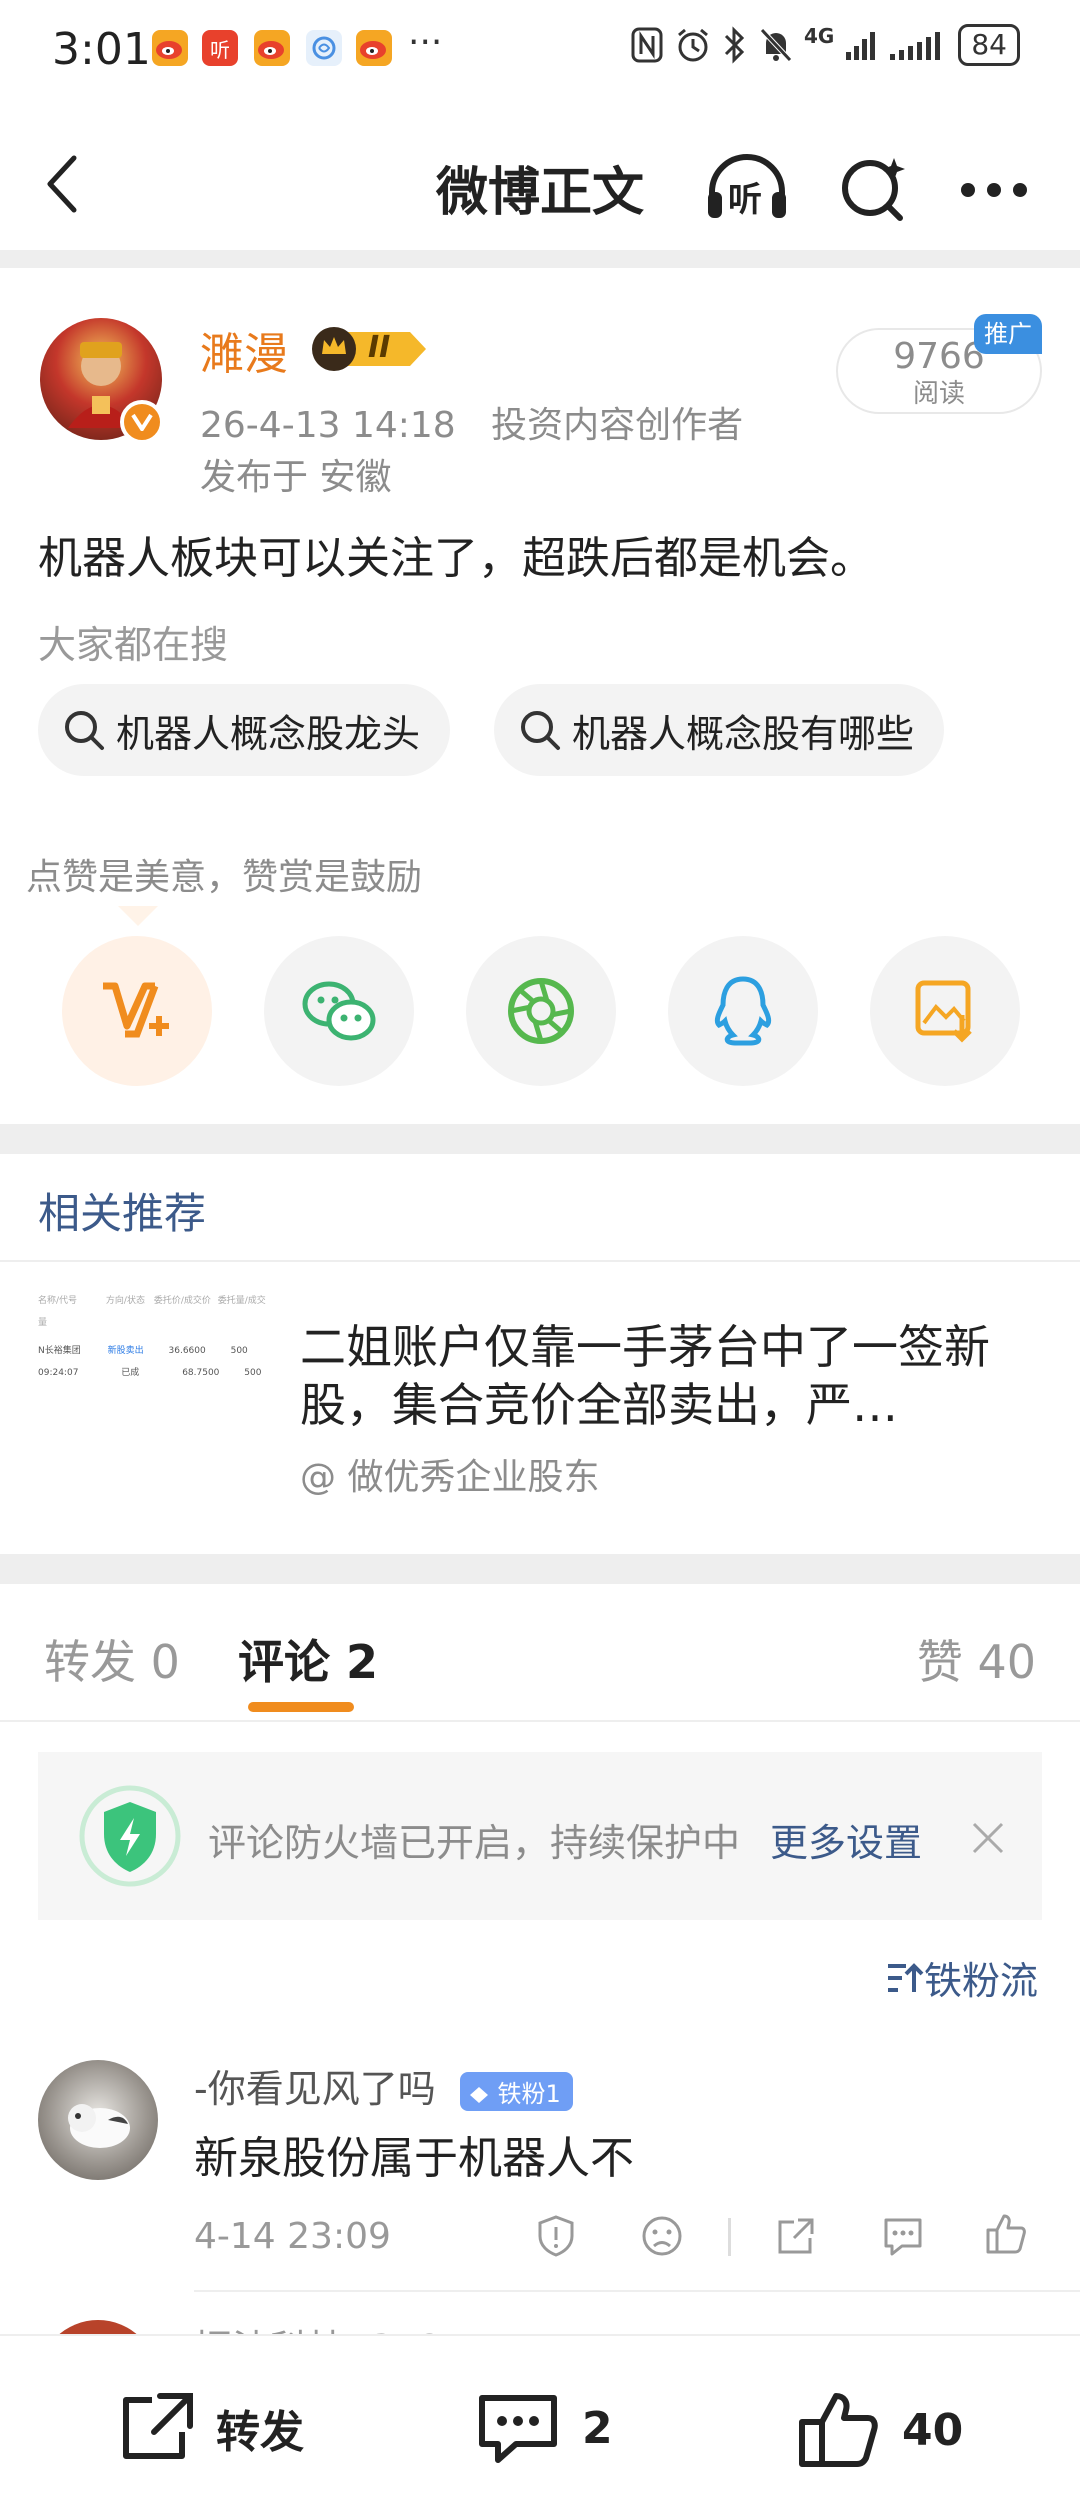 The height and width of the screenshot is (2504, 1080). I want to click on reply-icon, so click(903, 2236).